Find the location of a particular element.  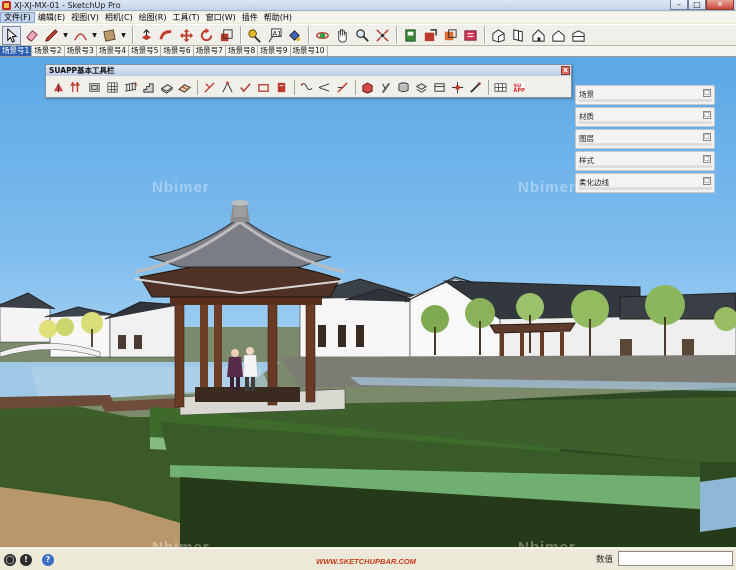

tray-expand-scenes-button: □ is located at coordinates (707, 93).